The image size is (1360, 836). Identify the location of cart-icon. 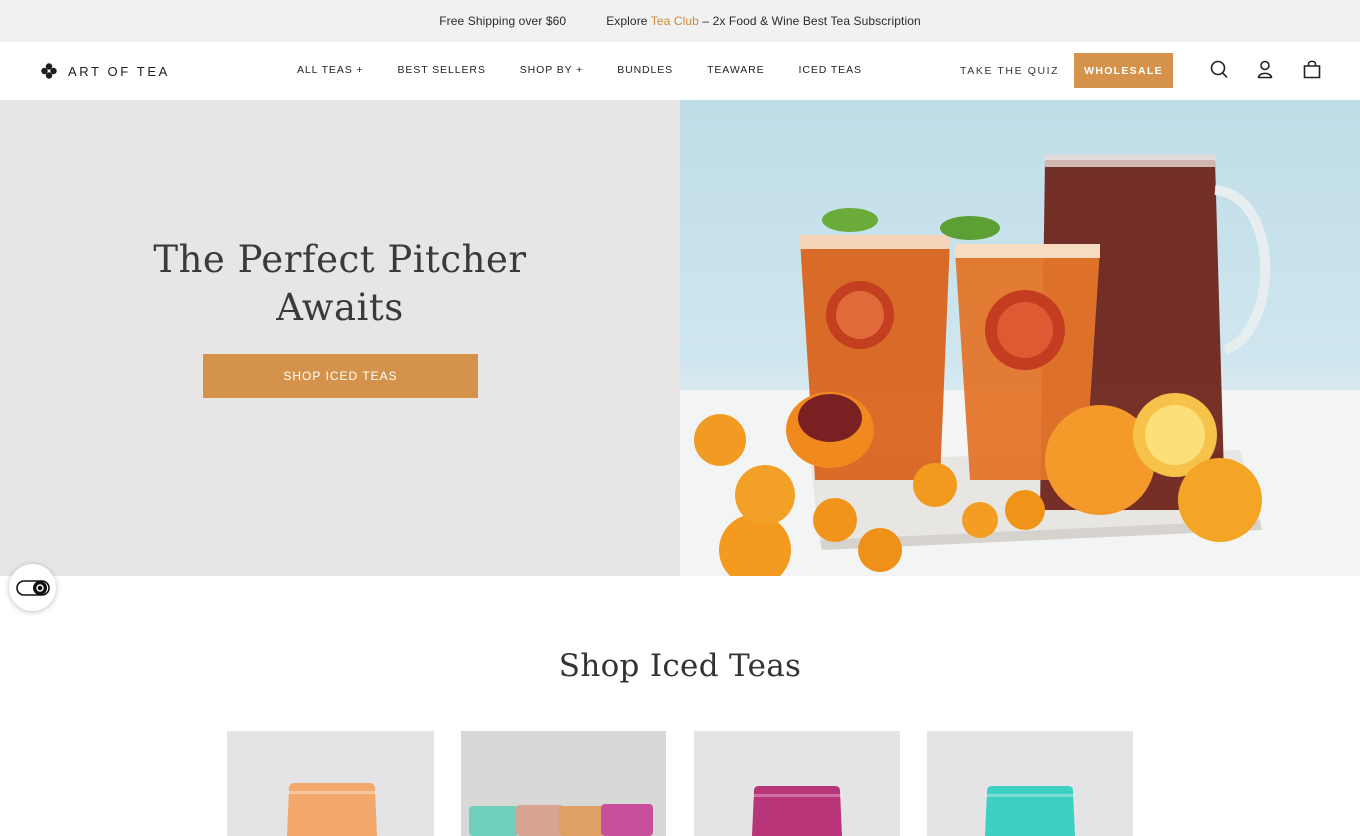
(1312, 70).